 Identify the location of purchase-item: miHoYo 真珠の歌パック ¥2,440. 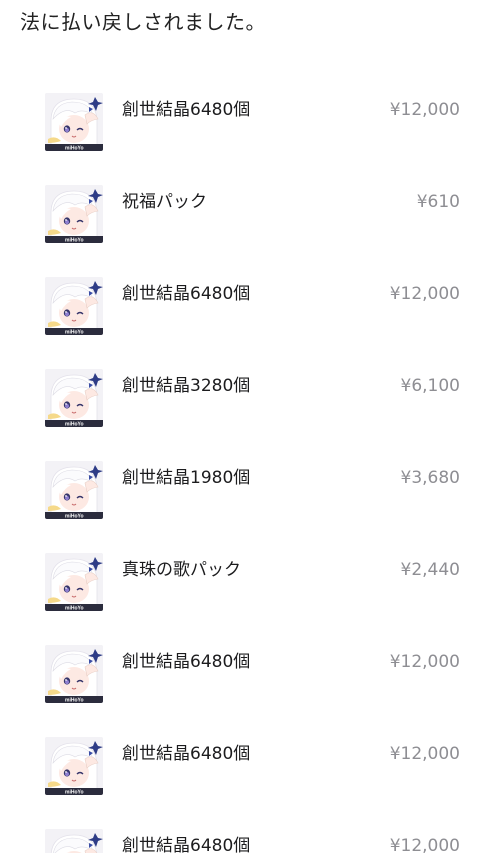
(240, 568).